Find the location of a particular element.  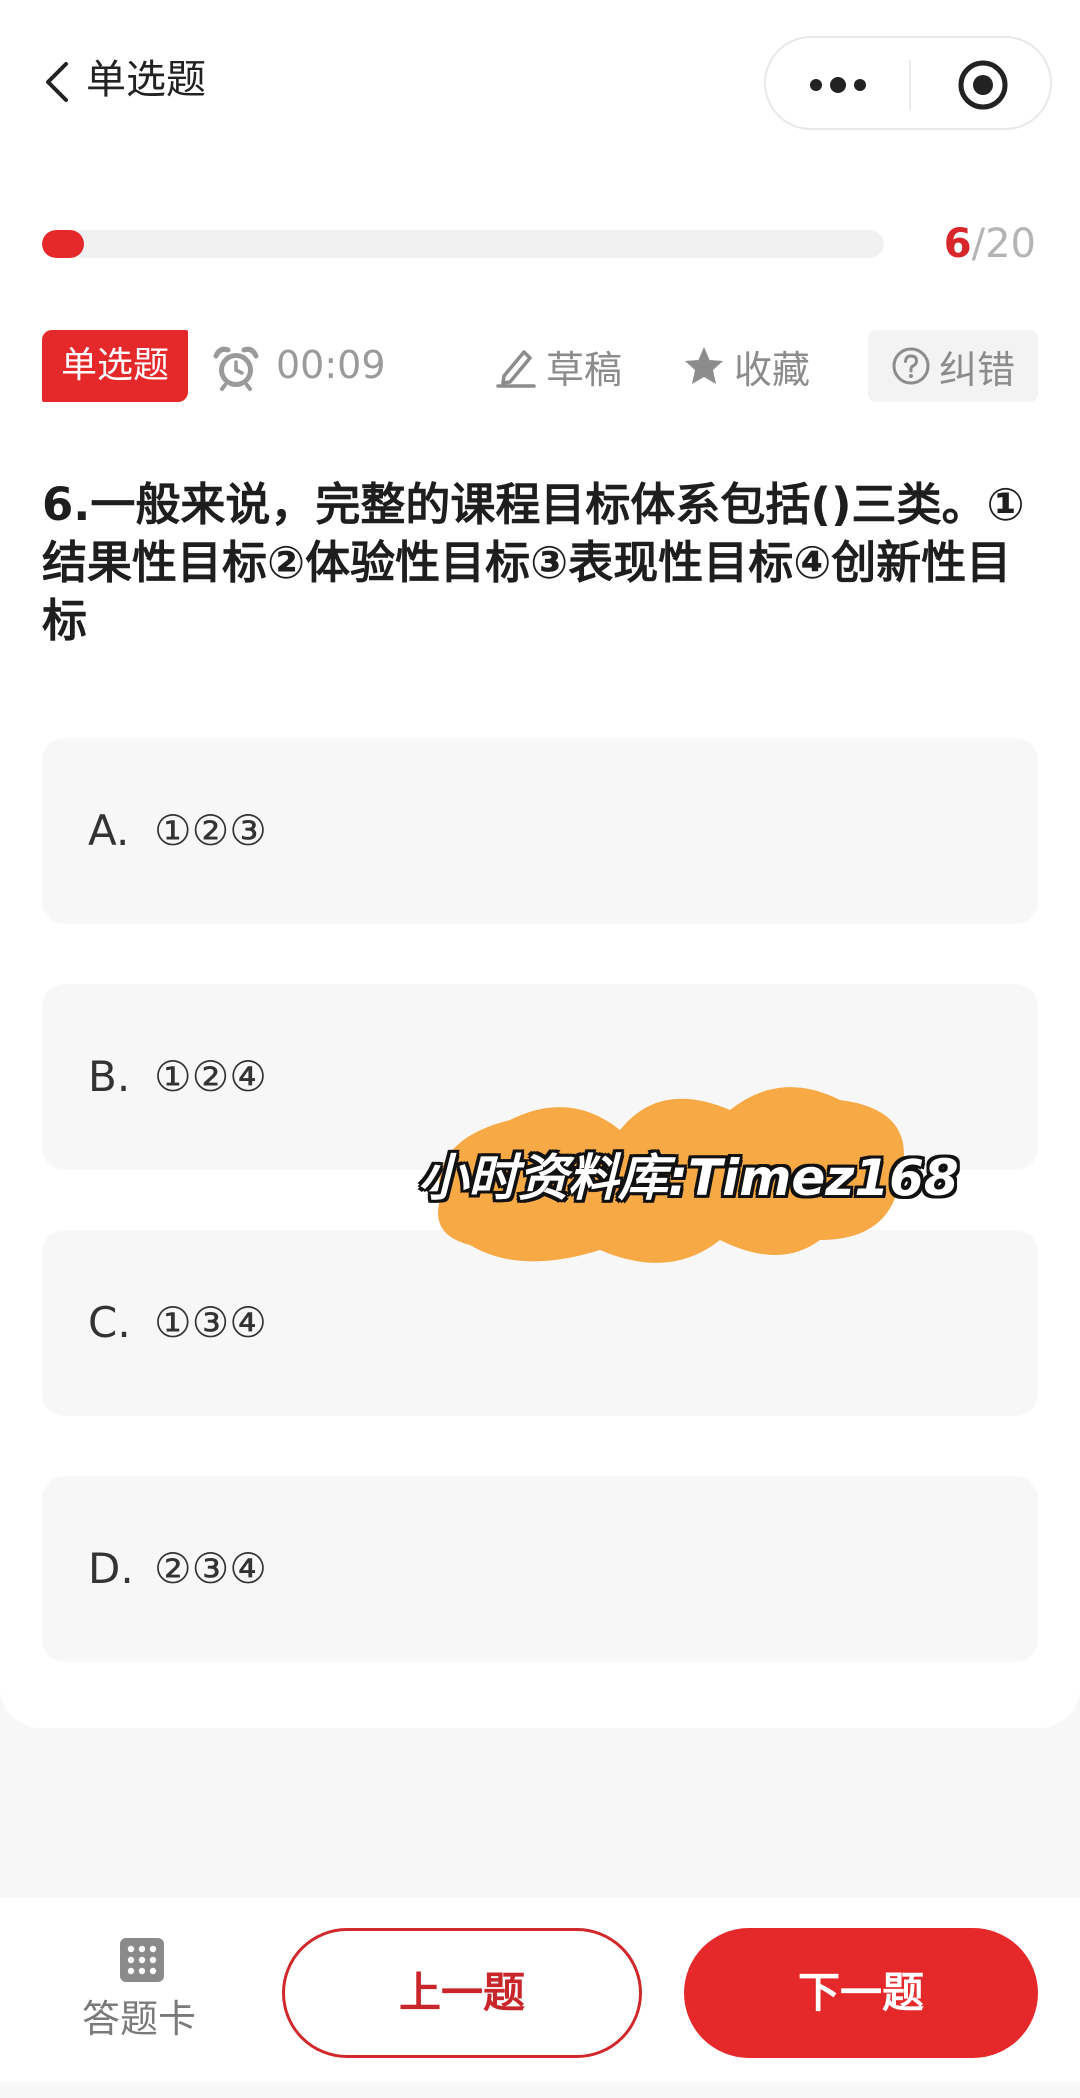

capsule-divider is located at coordinates (910, 85).